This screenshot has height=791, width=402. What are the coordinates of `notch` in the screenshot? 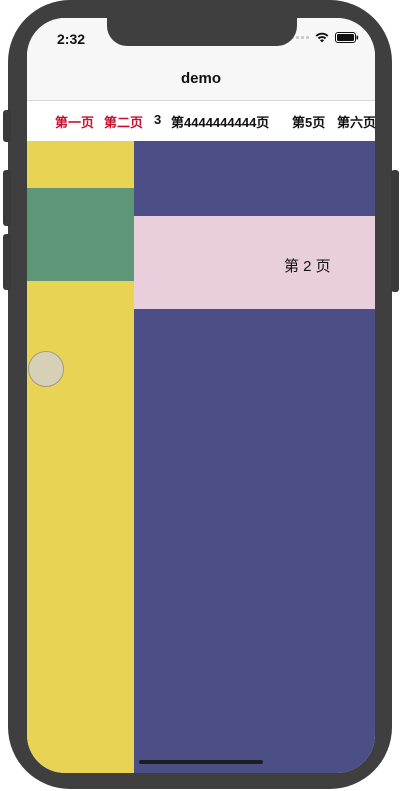 It's located at (202, 32).